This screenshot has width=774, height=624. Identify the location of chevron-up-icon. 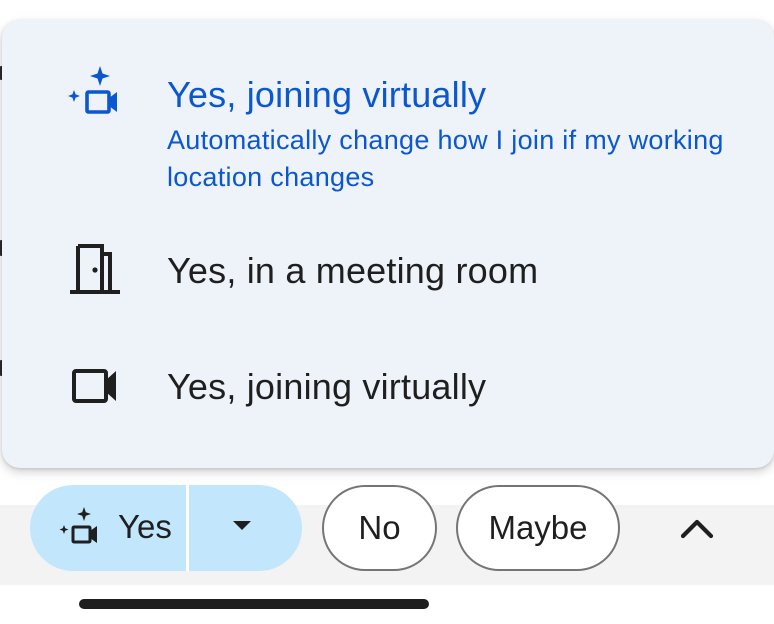
(697, 529).